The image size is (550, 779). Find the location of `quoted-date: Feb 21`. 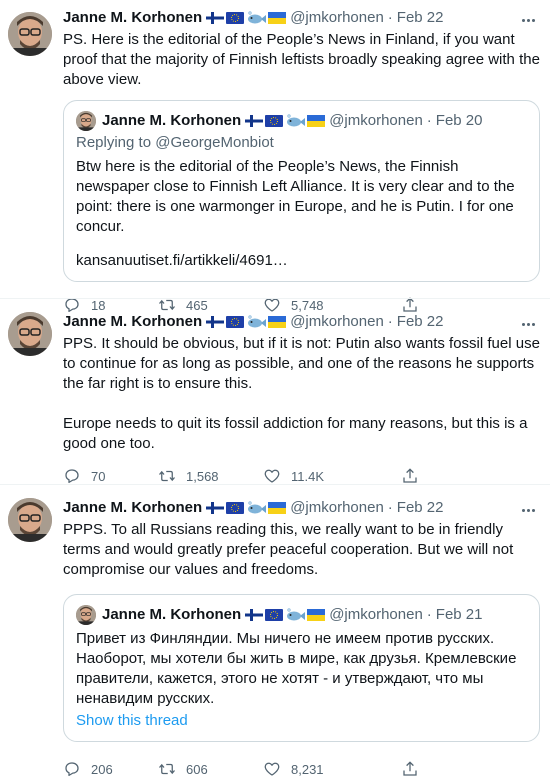

quoted-date: Feb 21 is located at coordinates (459, 614).